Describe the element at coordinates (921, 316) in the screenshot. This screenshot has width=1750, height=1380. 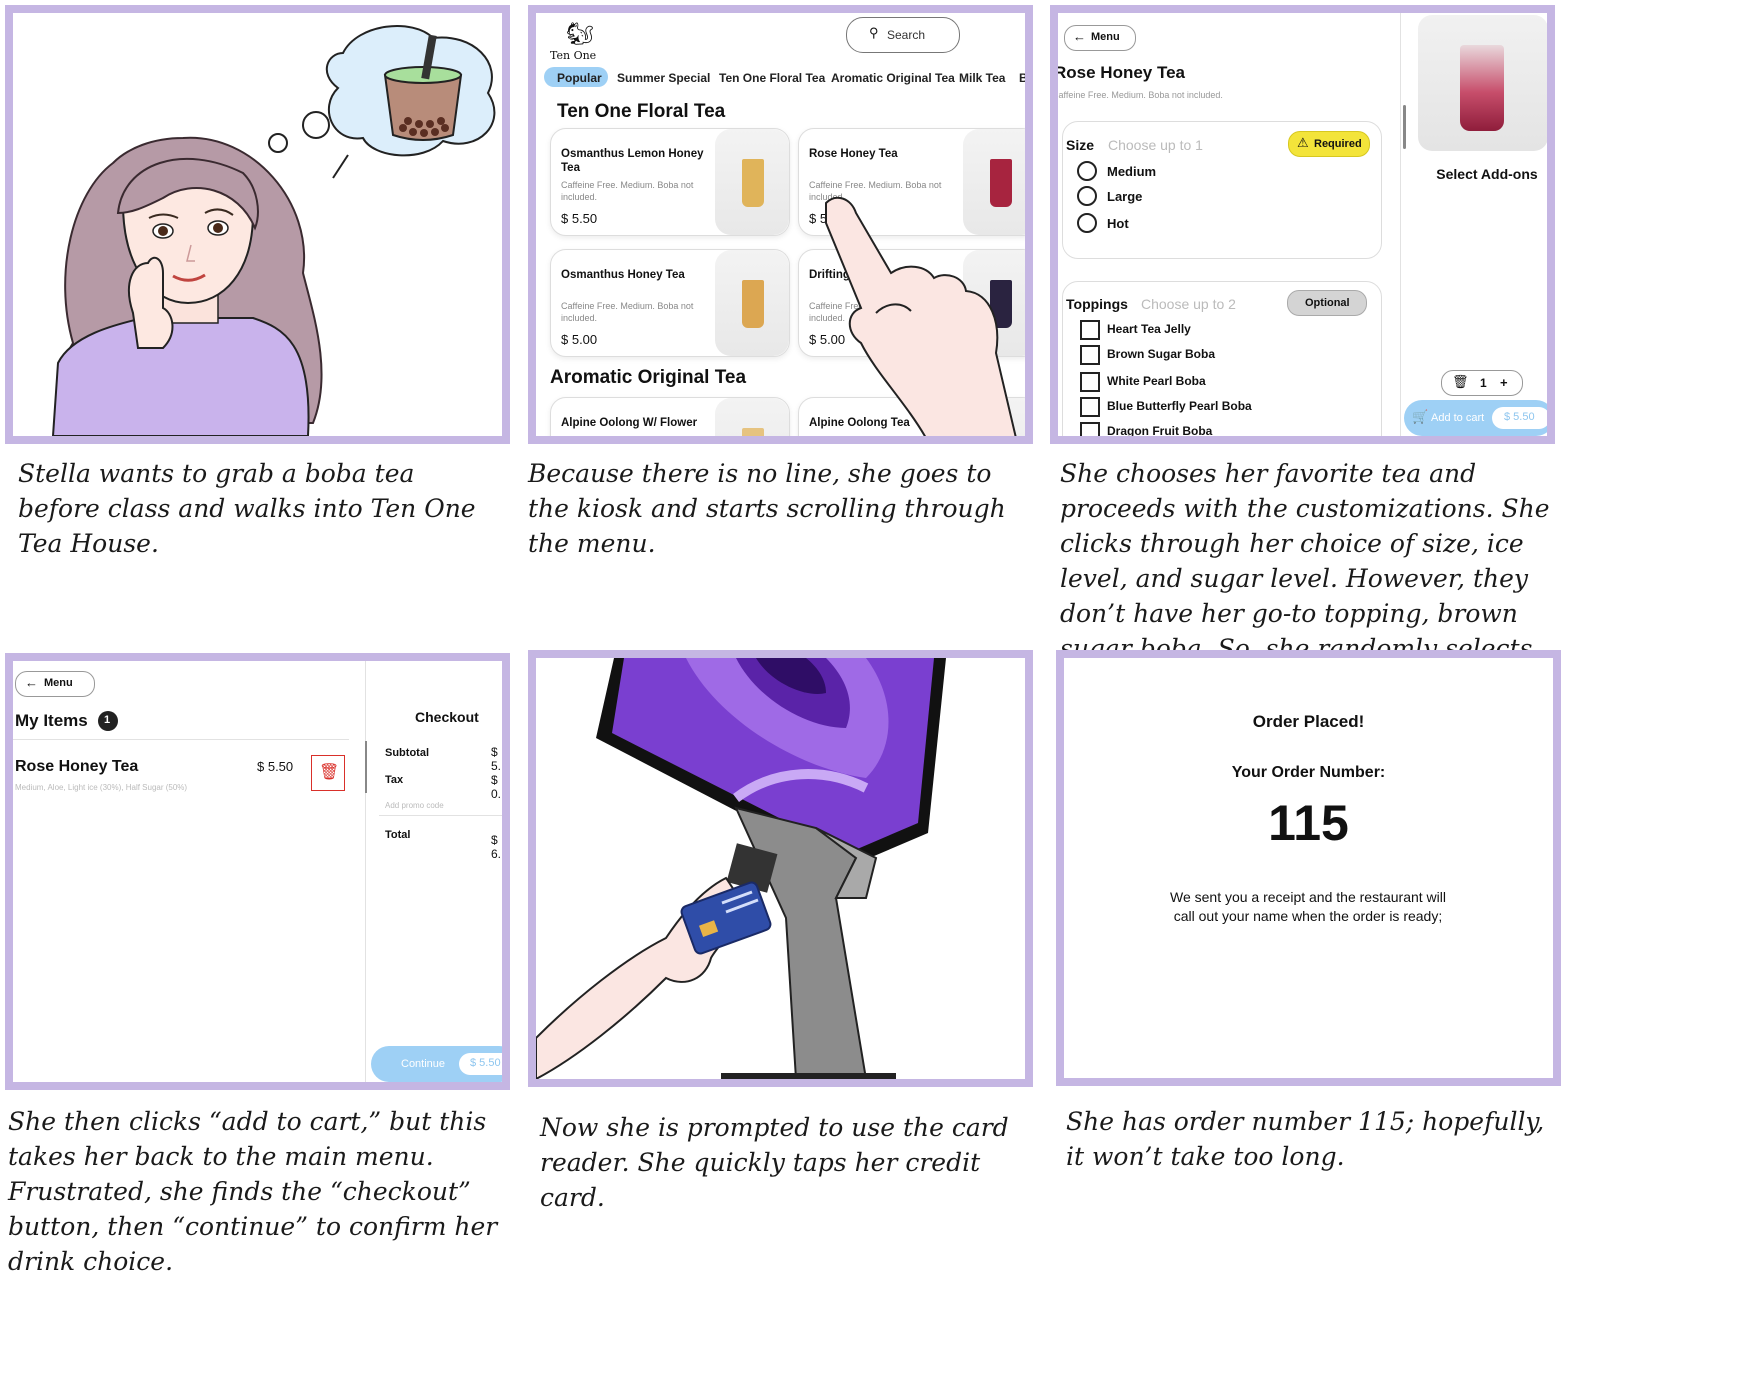
I see `pointing-hand-illustration` at that location.